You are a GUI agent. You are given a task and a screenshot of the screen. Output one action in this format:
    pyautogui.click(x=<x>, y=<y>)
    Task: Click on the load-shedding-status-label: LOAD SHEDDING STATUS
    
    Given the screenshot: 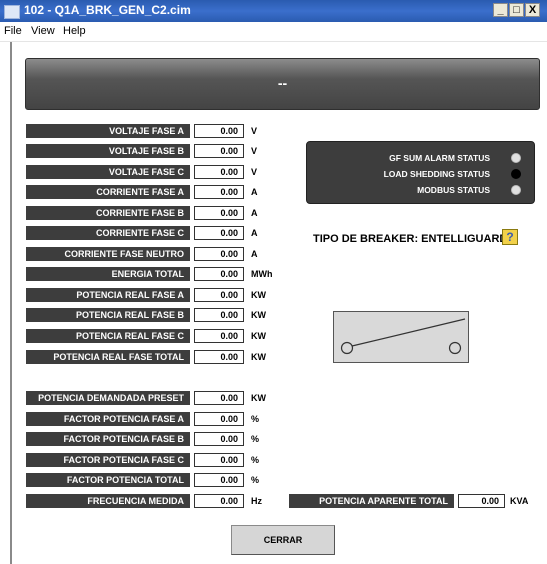 What is the action you would take?
    pyautogui.click(x=436, y=174)
    